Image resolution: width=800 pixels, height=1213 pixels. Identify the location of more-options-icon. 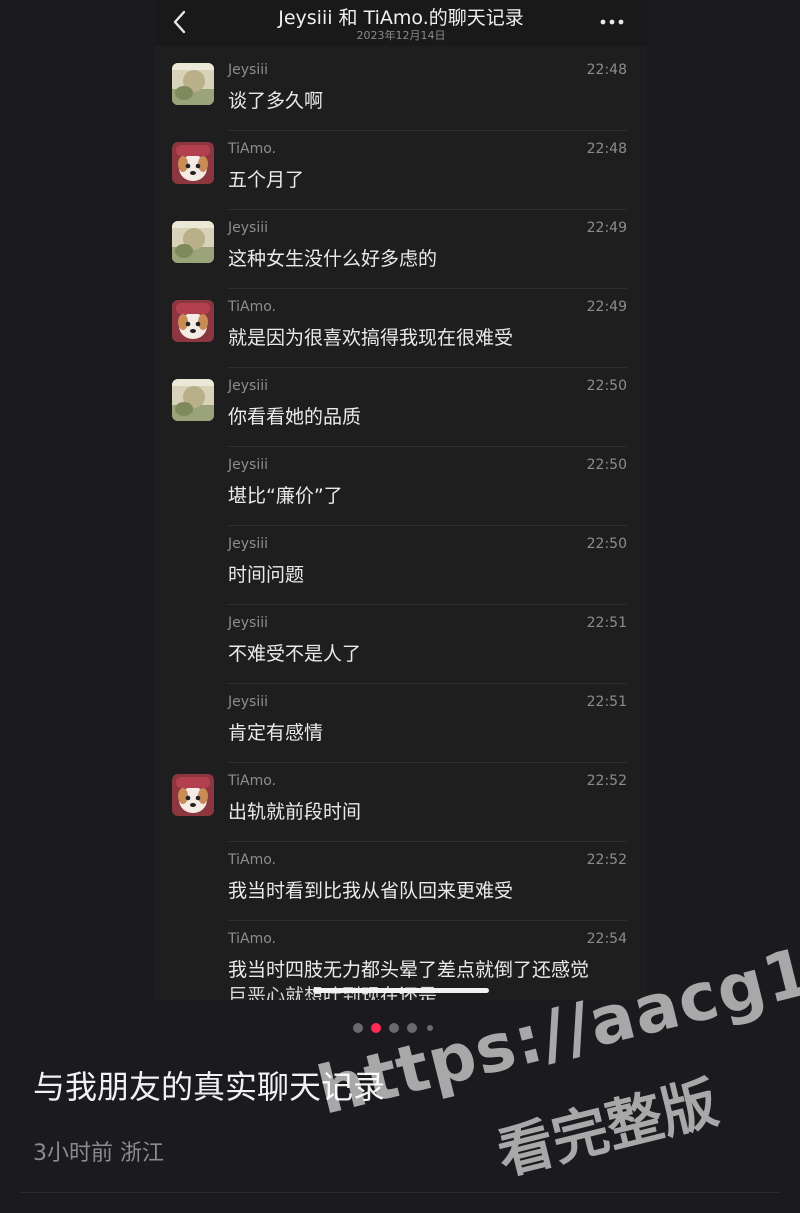
(612, 22).